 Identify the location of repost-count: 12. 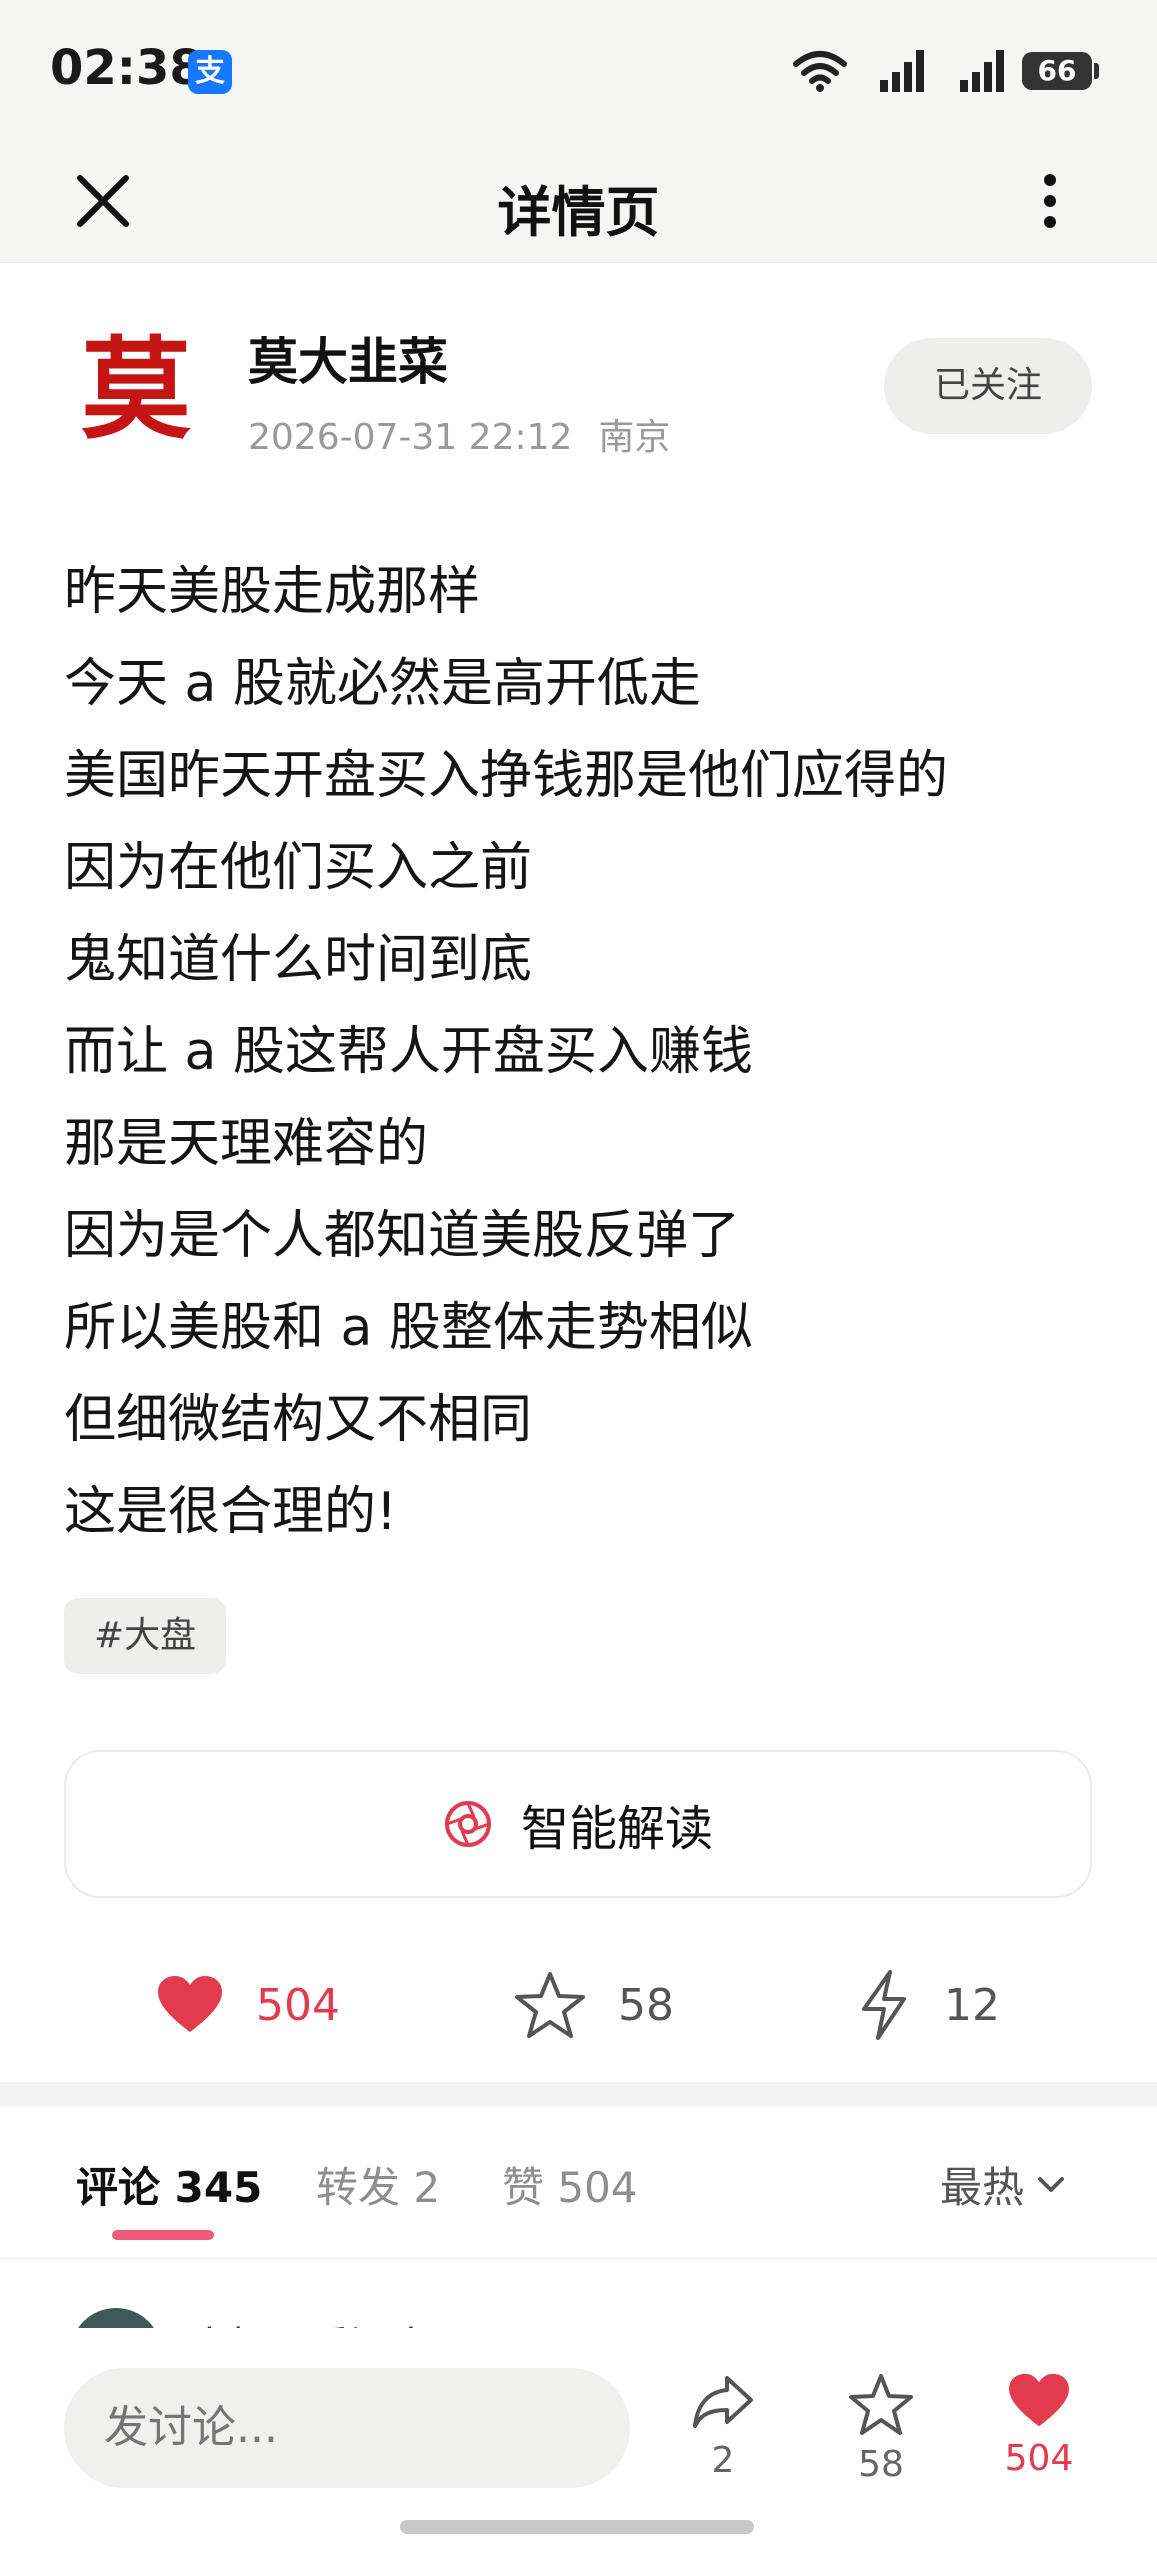
(972, 2005).